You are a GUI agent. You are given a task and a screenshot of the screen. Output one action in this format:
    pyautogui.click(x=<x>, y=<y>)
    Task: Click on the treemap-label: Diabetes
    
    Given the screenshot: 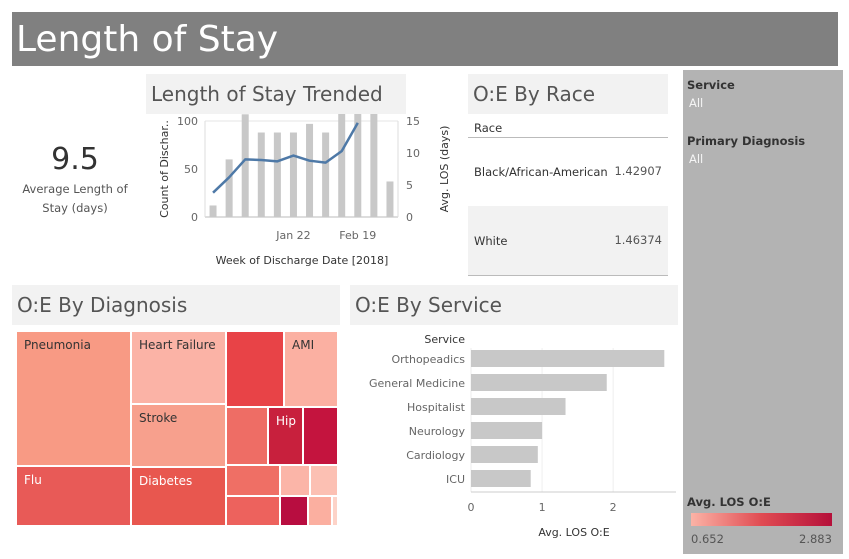 What is the action you would take?
    pyautogui.click(x=166, y=481)
    